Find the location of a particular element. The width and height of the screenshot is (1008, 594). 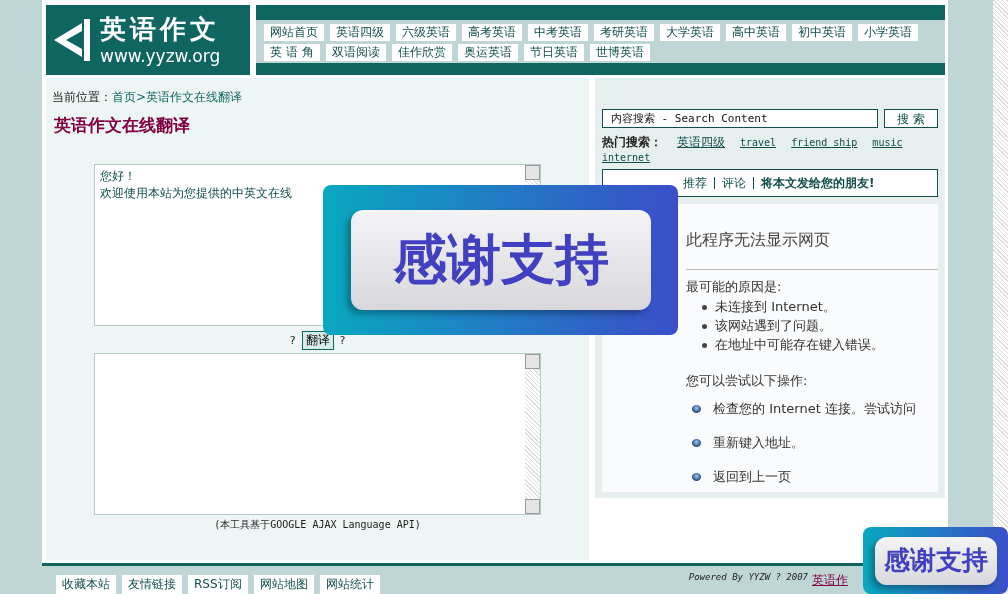

nav-link: 高中英语 is located at coordinates (756, 32).